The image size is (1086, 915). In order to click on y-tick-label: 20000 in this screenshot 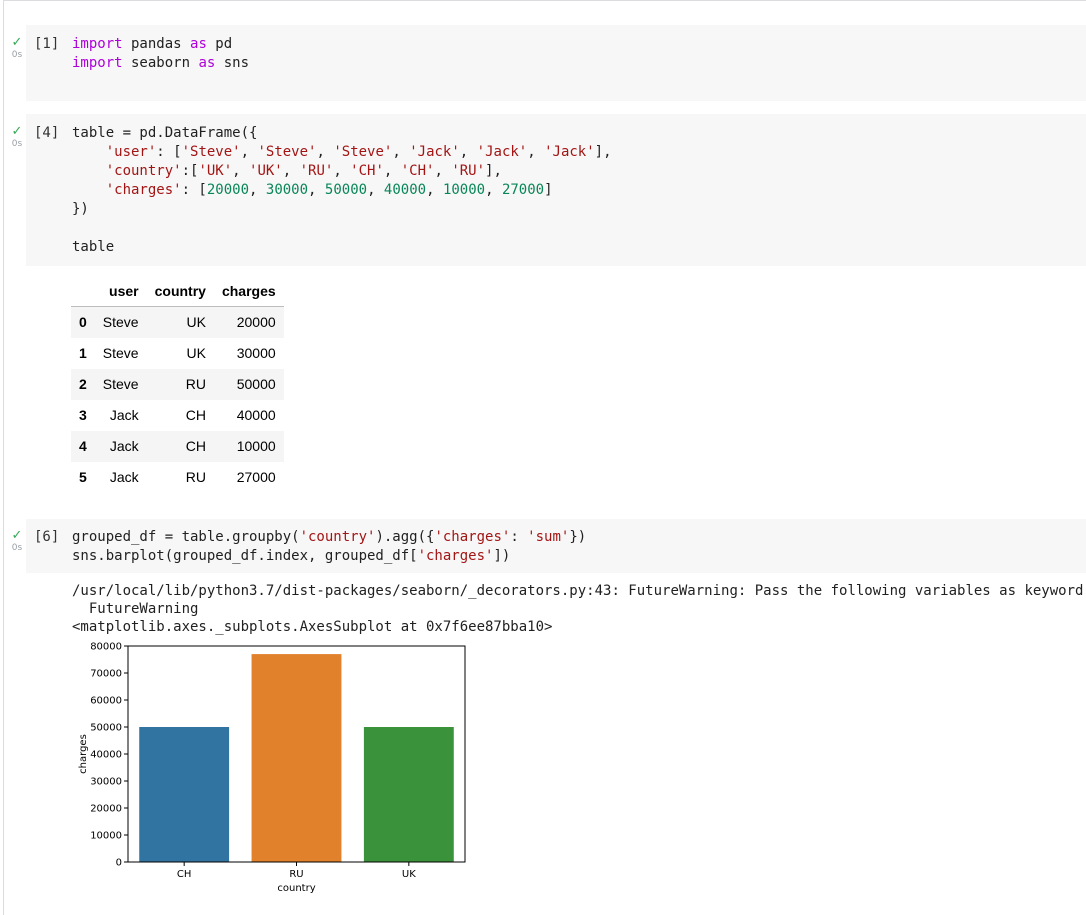, I will do `click(106, 809)`.